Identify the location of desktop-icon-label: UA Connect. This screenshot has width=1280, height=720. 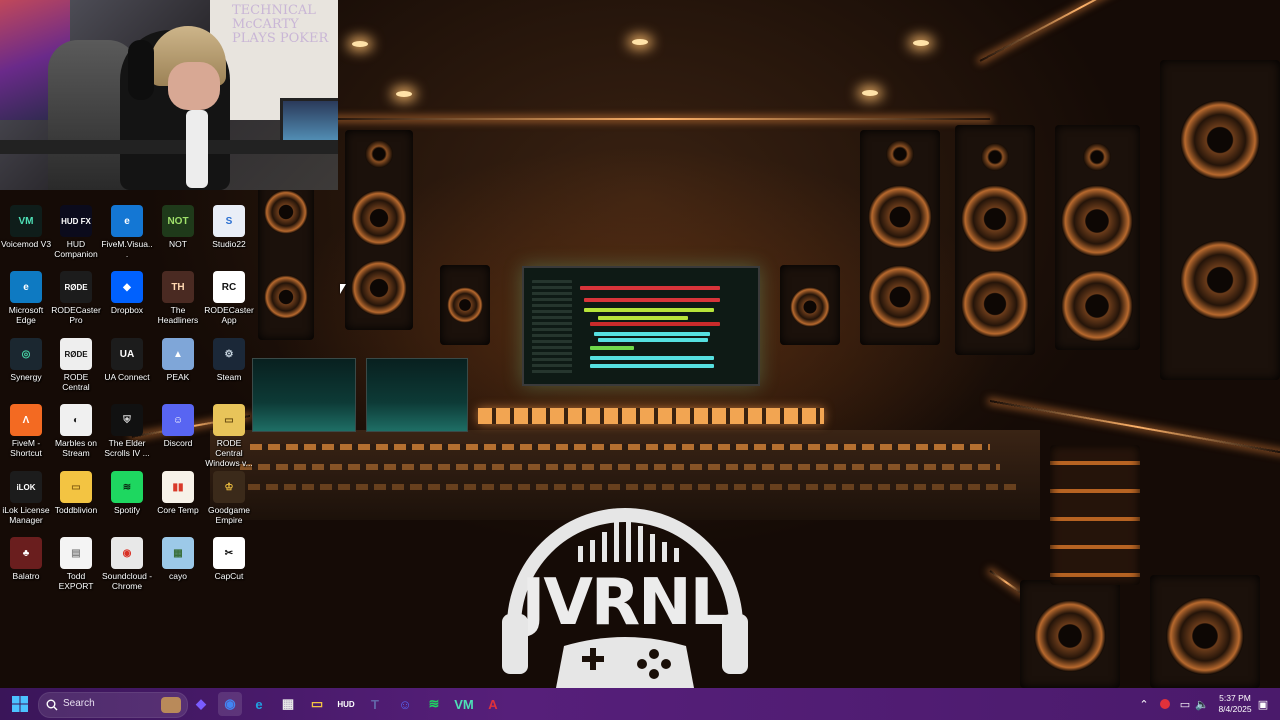
(127, 377).